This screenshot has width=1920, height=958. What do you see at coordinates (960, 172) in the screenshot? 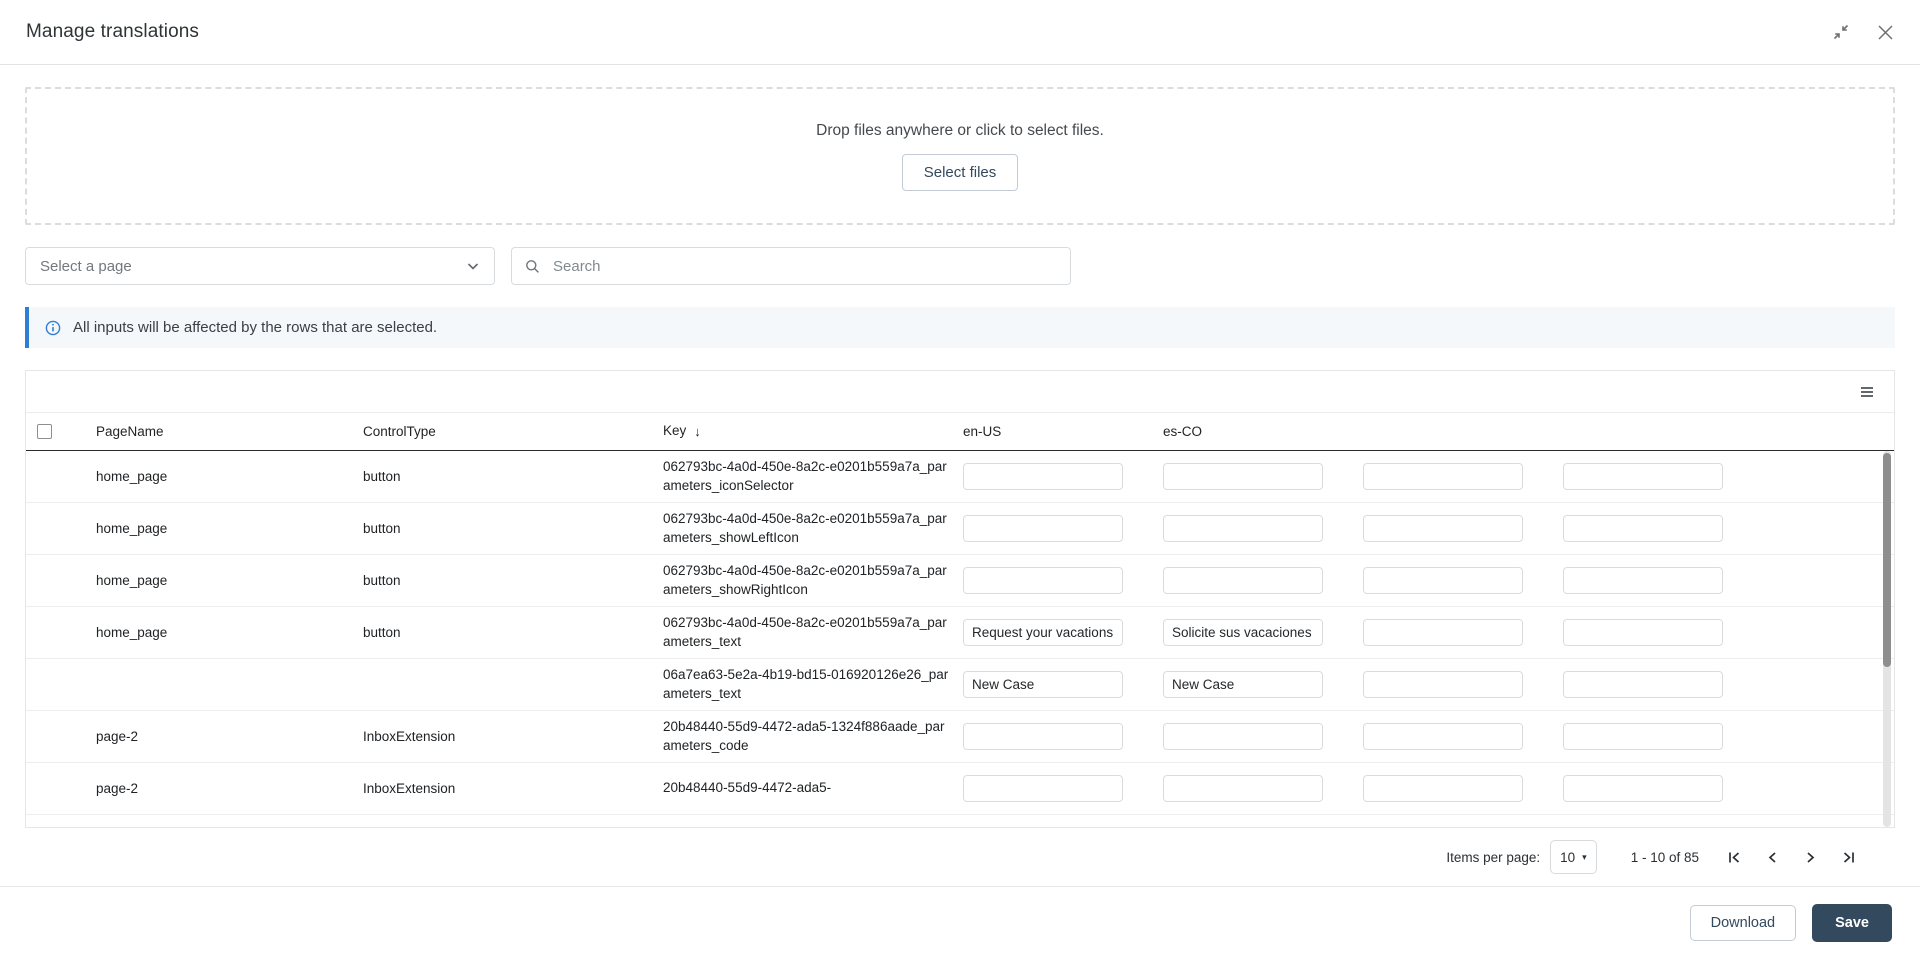
I see `select-files-button: Select files` at bounding box center [960, 172].